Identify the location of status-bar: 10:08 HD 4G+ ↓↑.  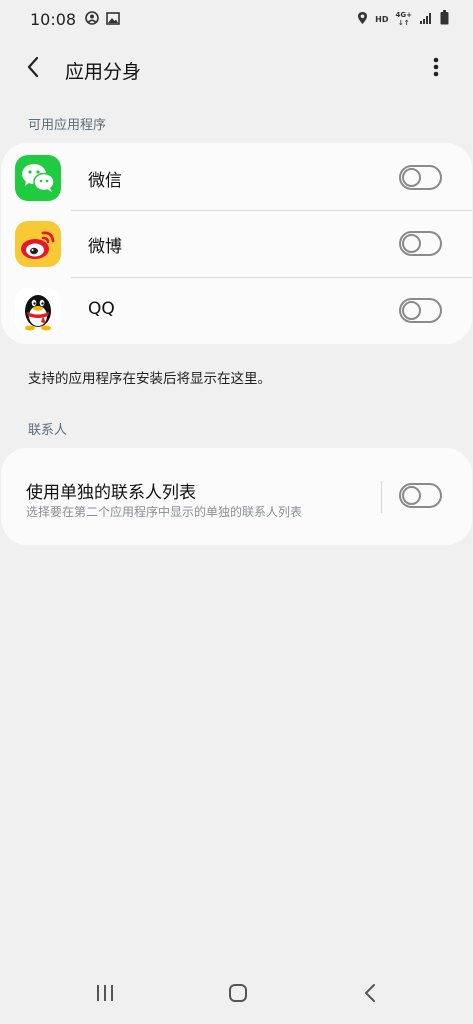
(236, 19).